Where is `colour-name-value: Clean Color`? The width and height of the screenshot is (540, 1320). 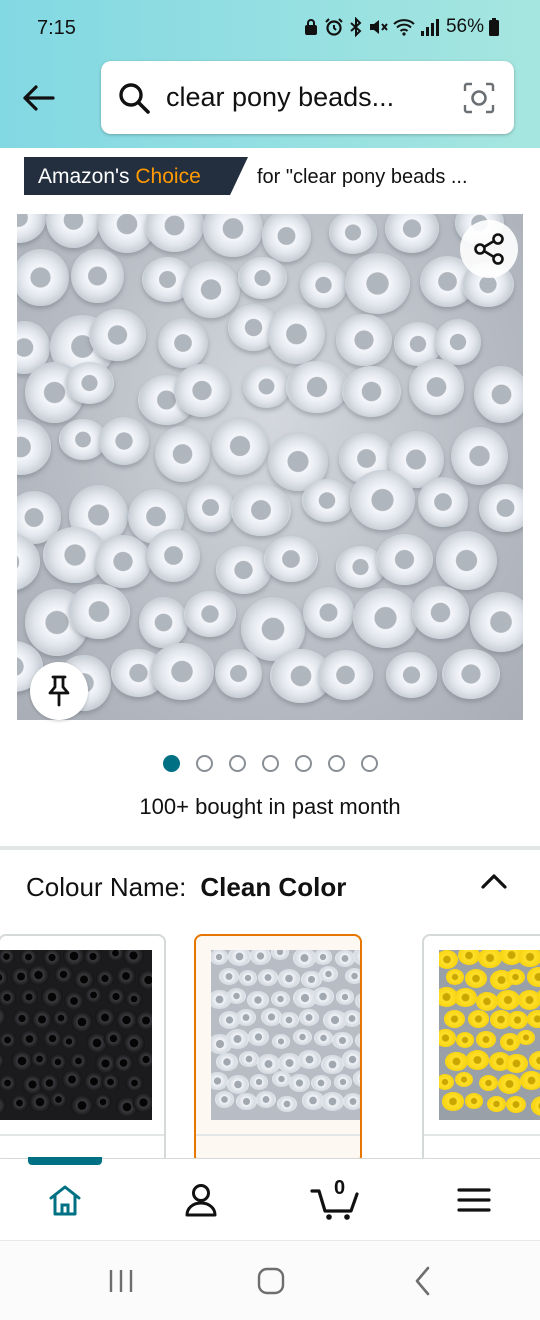 colour-name-value: Clean Color is located at coordinates (273, 887).